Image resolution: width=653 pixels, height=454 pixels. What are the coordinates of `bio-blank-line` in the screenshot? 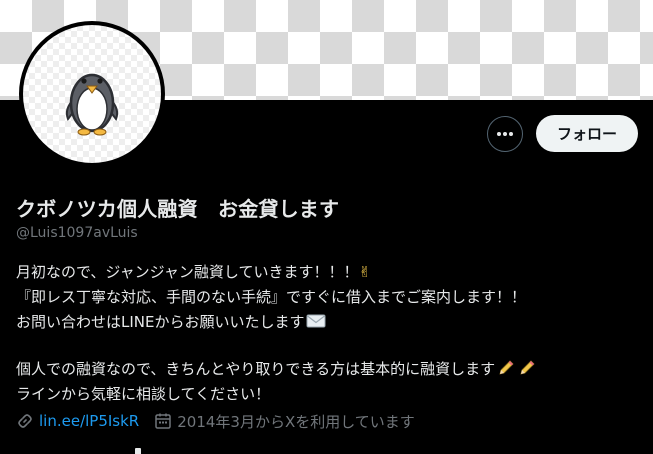 It's located at (326, 346).